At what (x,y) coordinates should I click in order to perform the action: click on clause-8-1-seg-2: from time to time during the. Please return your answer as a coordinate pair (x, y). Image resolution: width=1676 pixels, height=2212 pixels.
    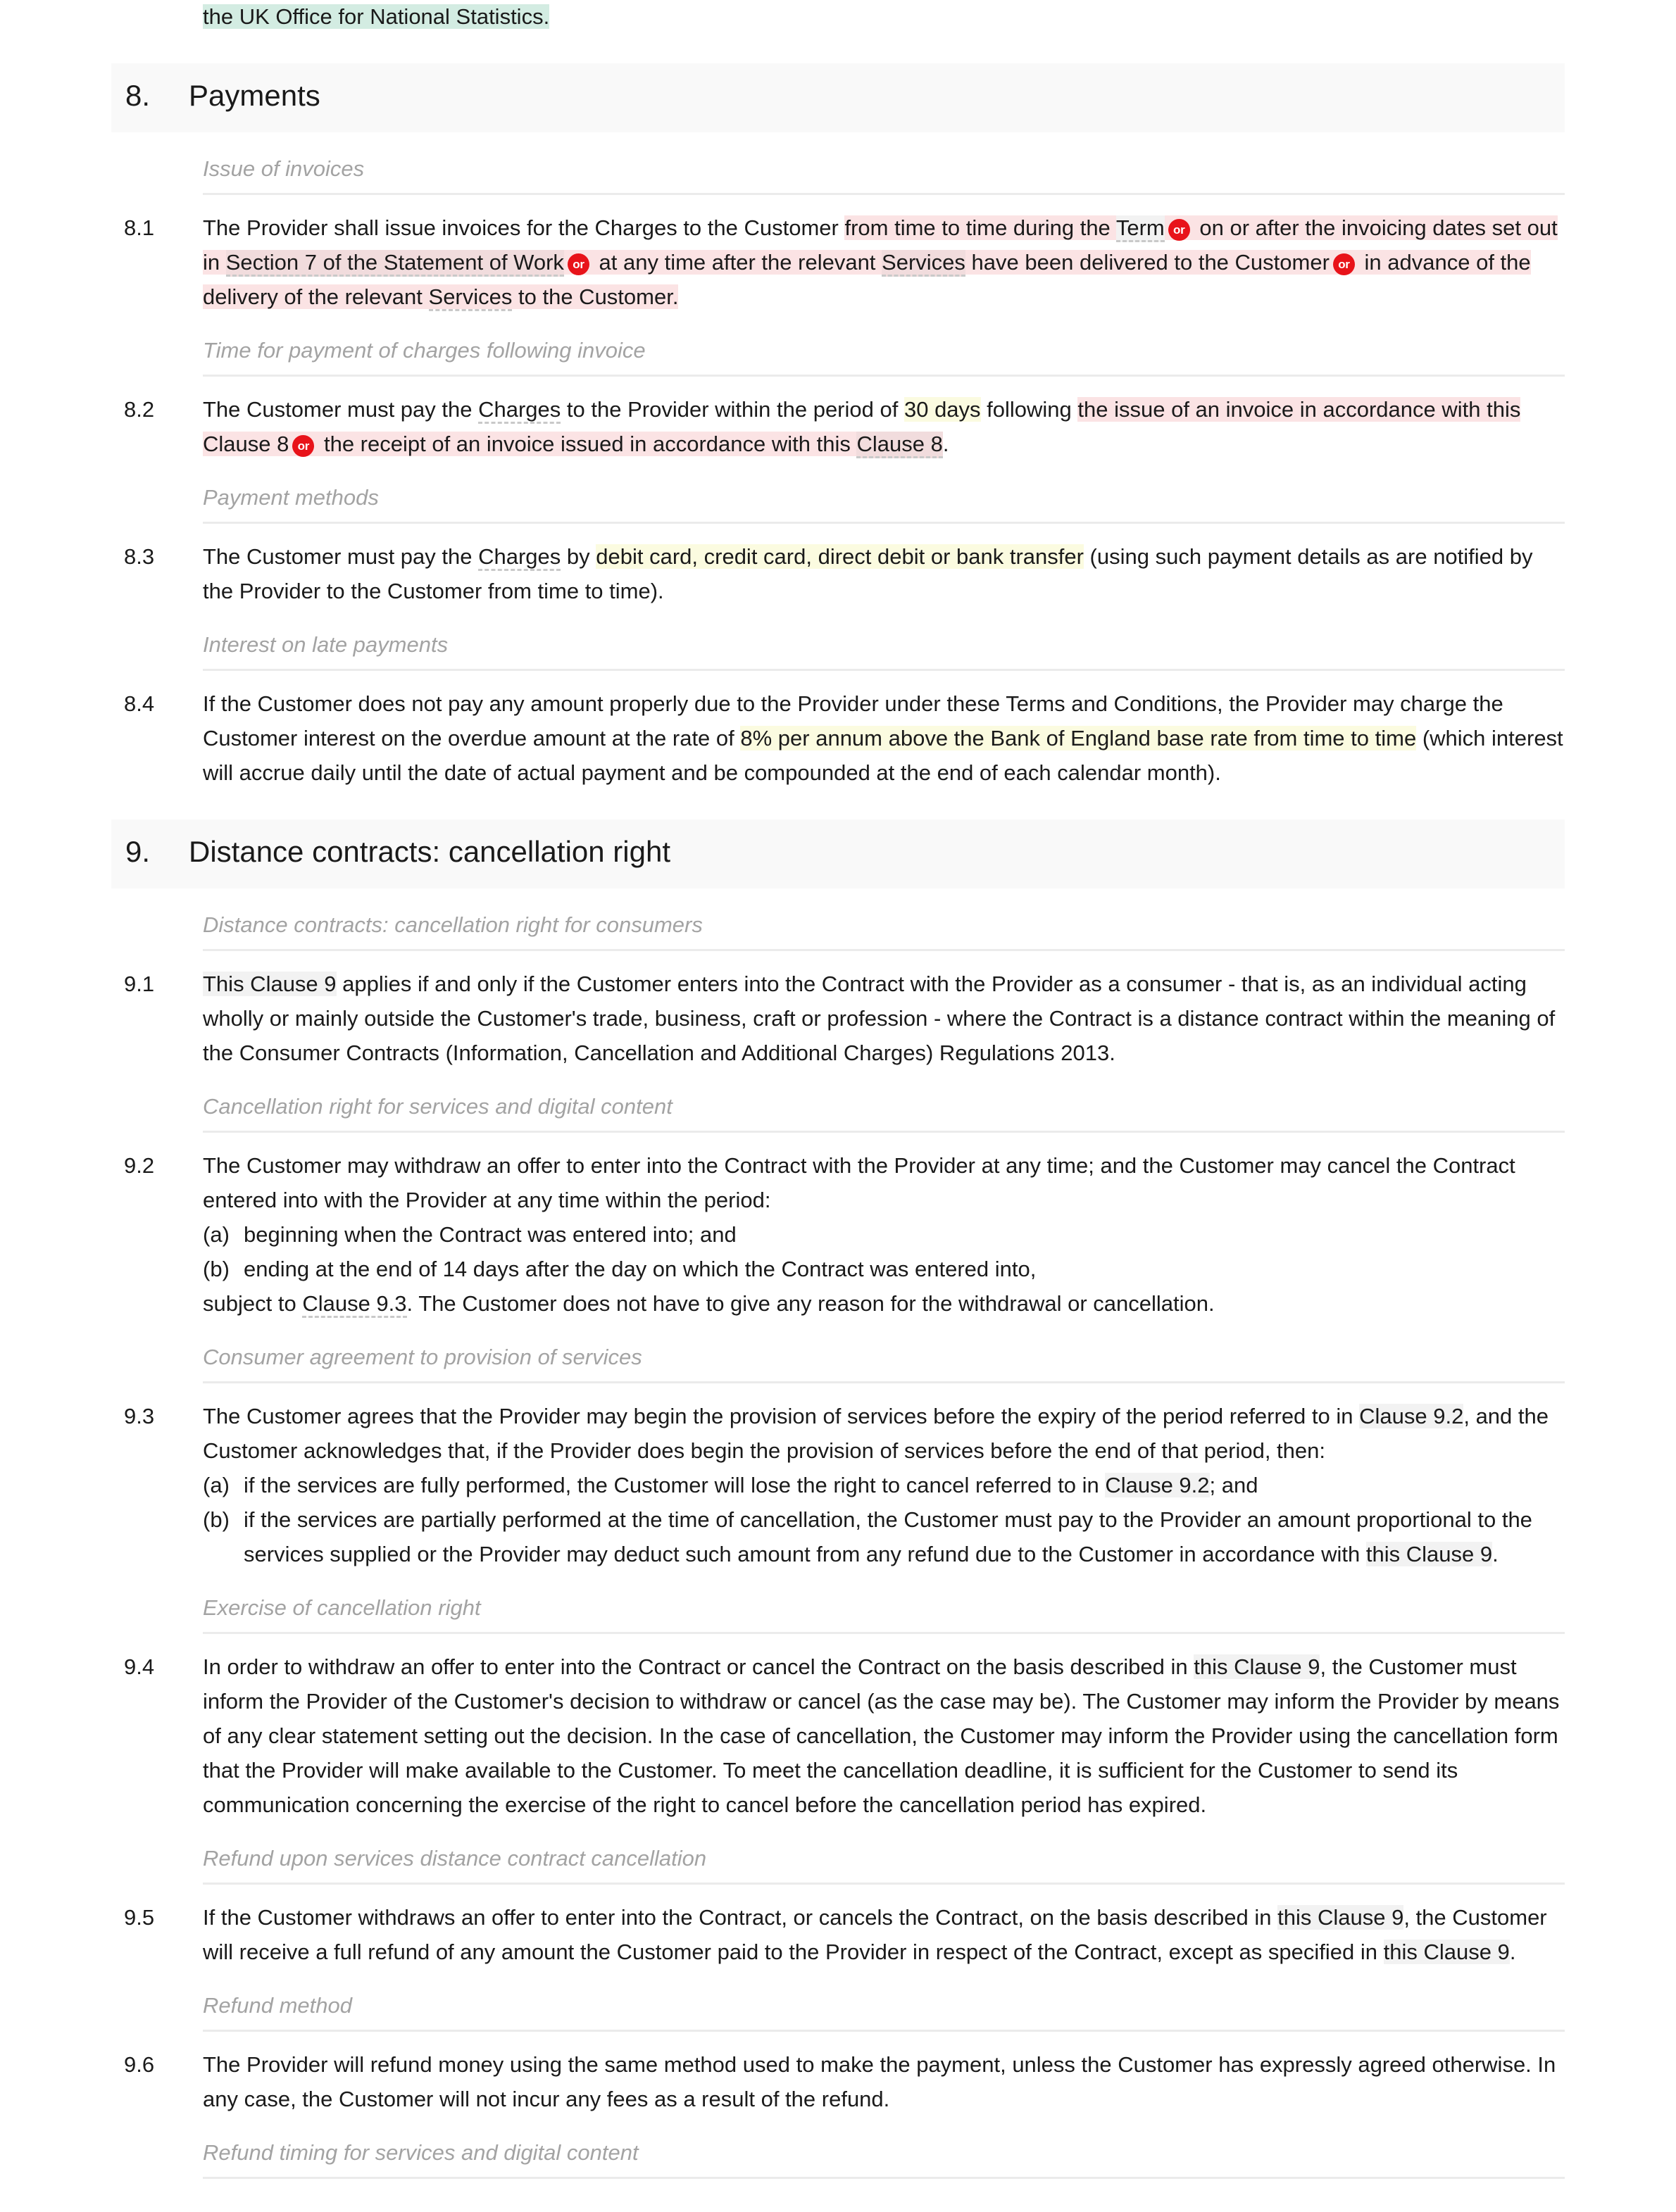
    Looking at the image, I should click on (980, 228).